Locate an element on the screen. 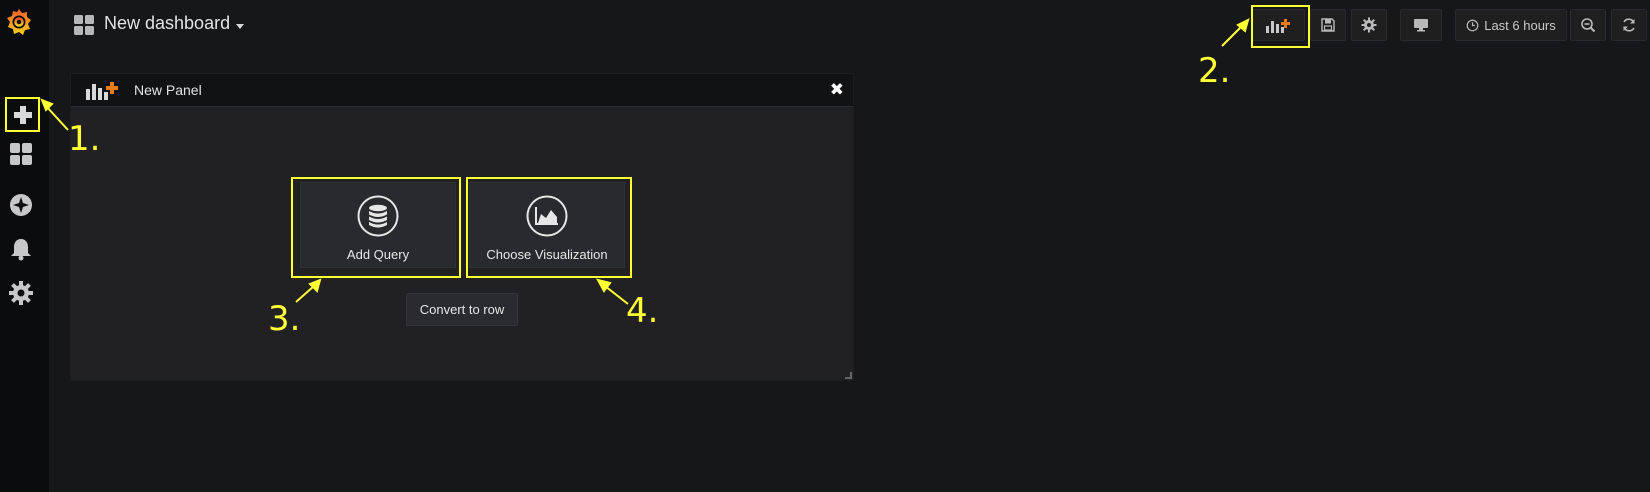 The width and height of the screenshot is (1650, 492). view-mode-button is located at coordinates (1421, 25).